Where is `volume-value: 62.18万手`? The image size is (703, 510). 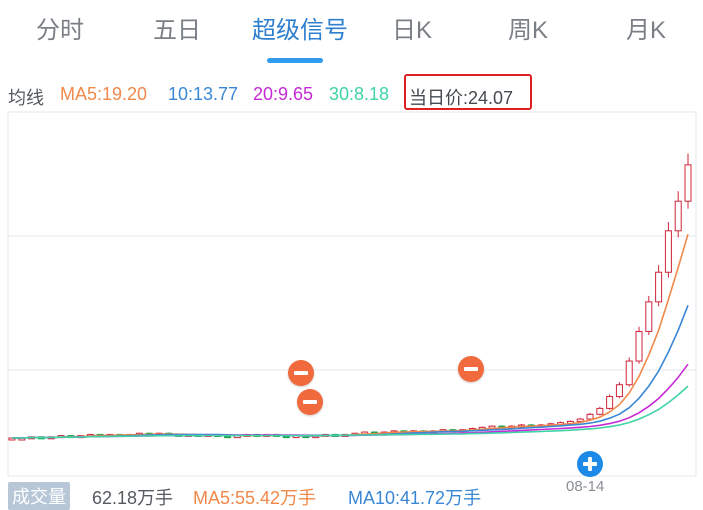 volume-value: 62.18万手 is located at coordinates (133, 498).